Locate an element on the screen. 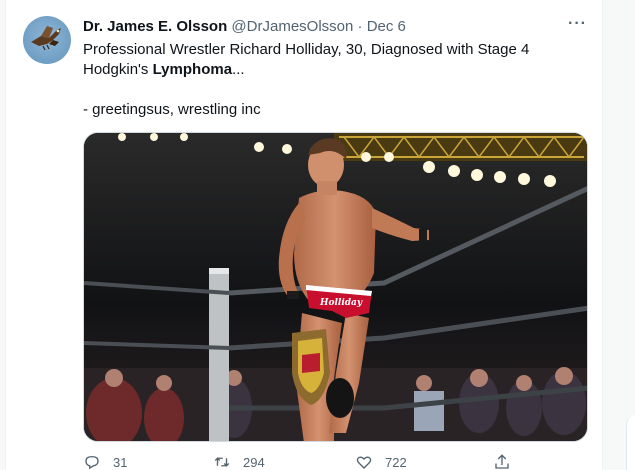 This screenshot has width=635, height=470. share-button is located at coordinates (508, 461).